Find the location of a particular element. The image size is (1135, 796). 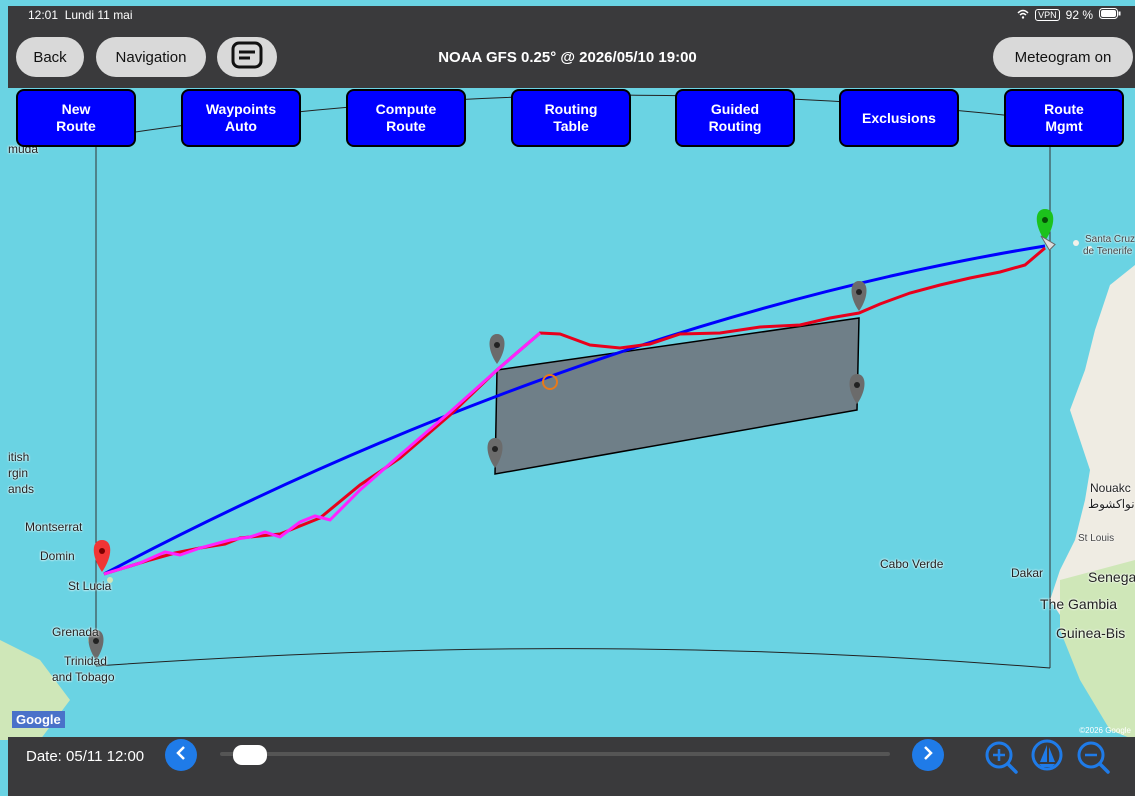

label-bvi: rgin is located at coordinates (18, 473).